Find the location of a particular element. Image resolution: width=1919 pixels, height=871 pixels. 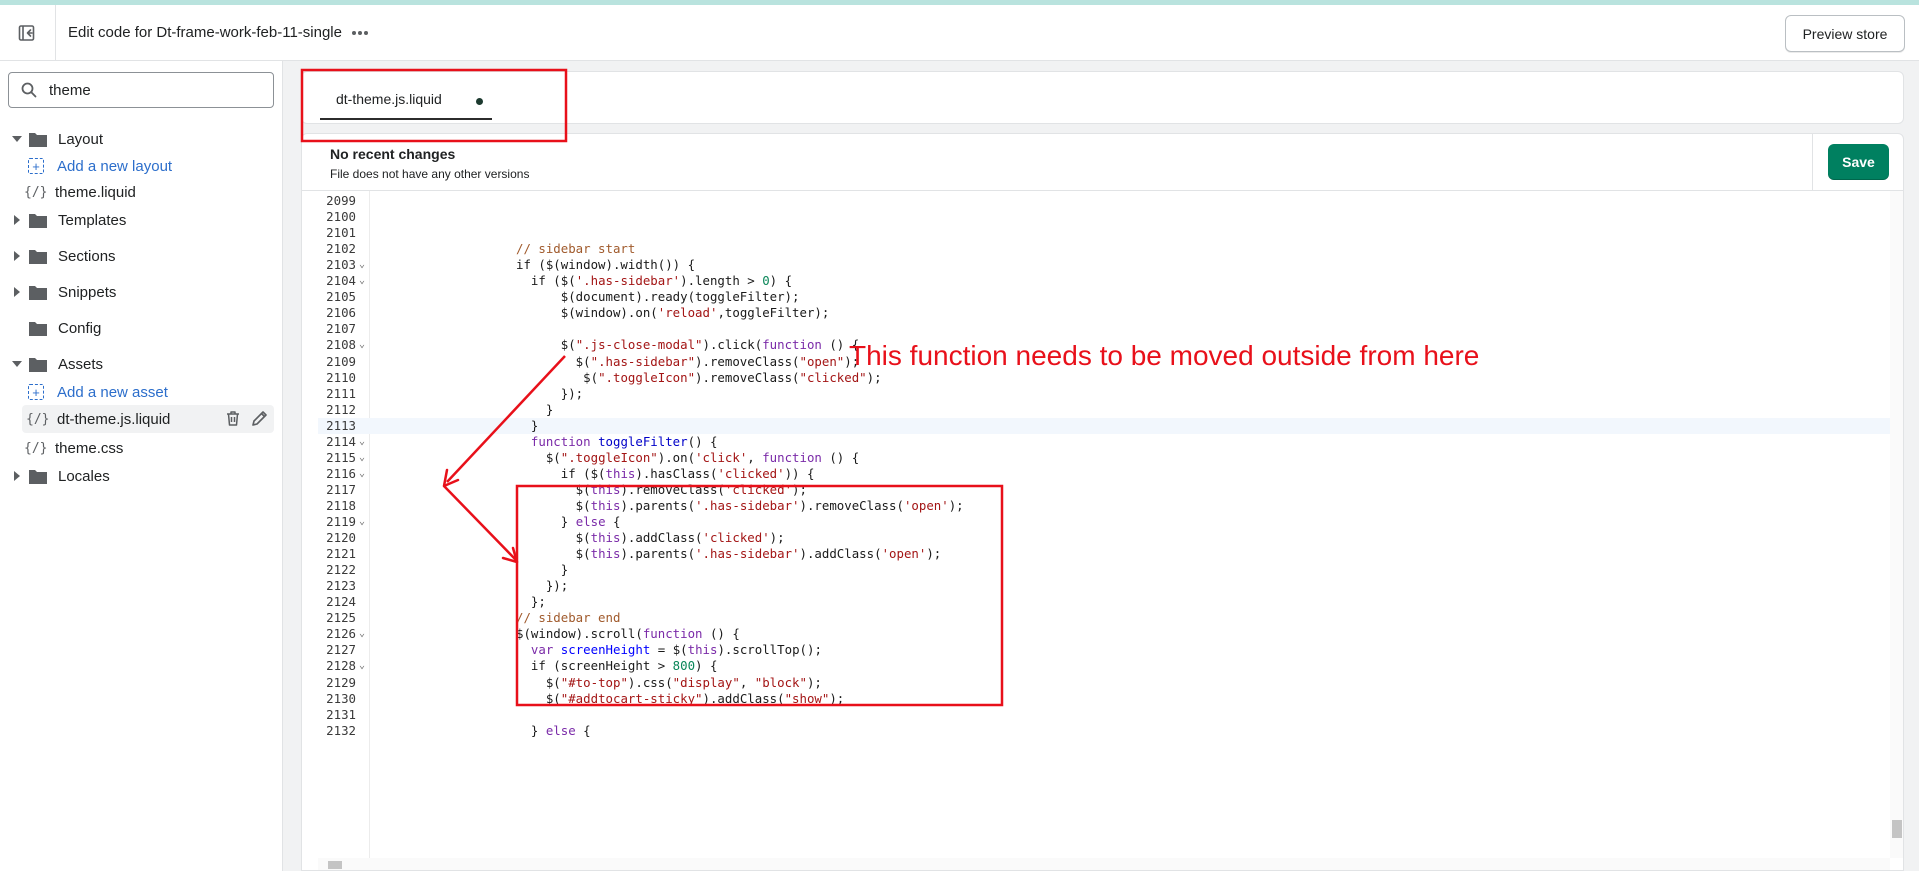

line-number: 2109 is located at coordinates (341, 361).